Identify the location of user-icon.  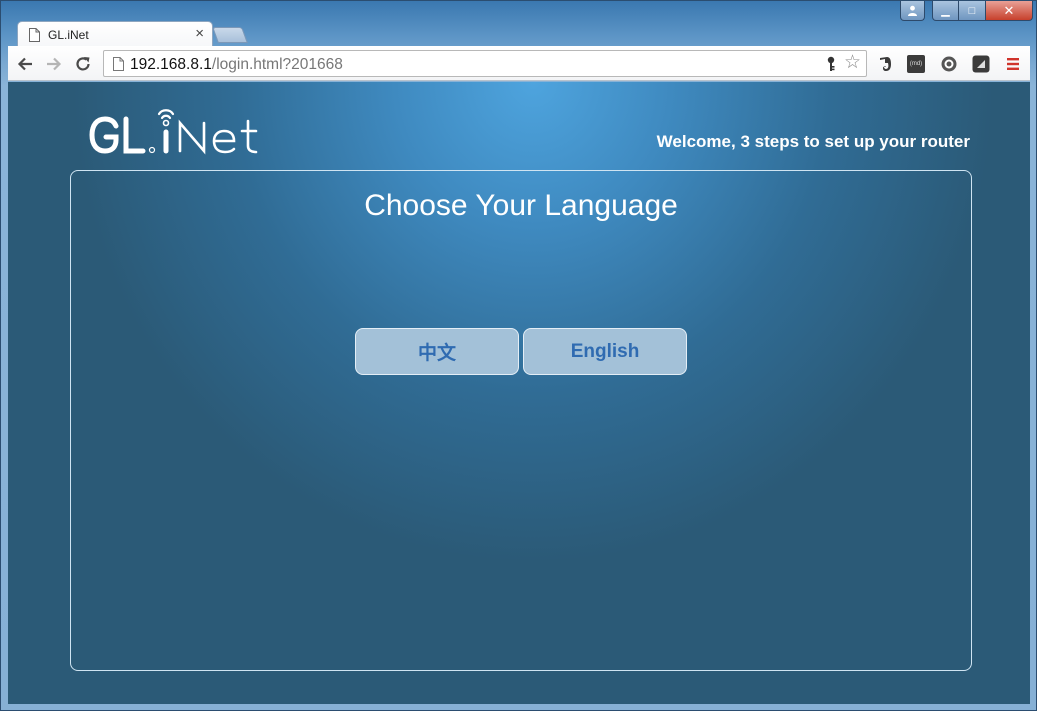
(912, 10).